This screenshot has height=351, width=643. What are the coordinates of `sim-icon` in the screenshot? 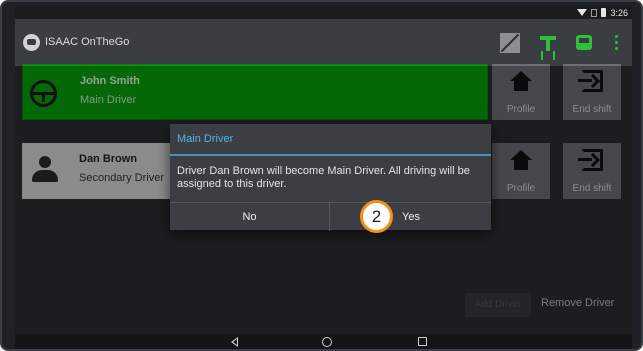 It's located at (594, 12).